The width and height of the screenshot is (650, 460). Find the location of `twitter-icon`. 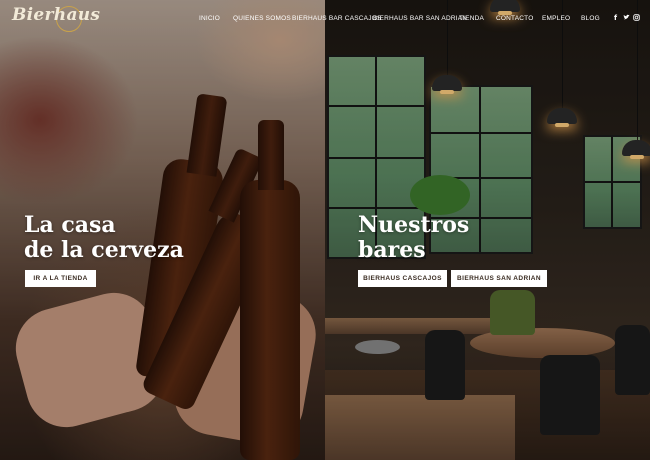

twitter-icon is located at coordinates (626, 18).